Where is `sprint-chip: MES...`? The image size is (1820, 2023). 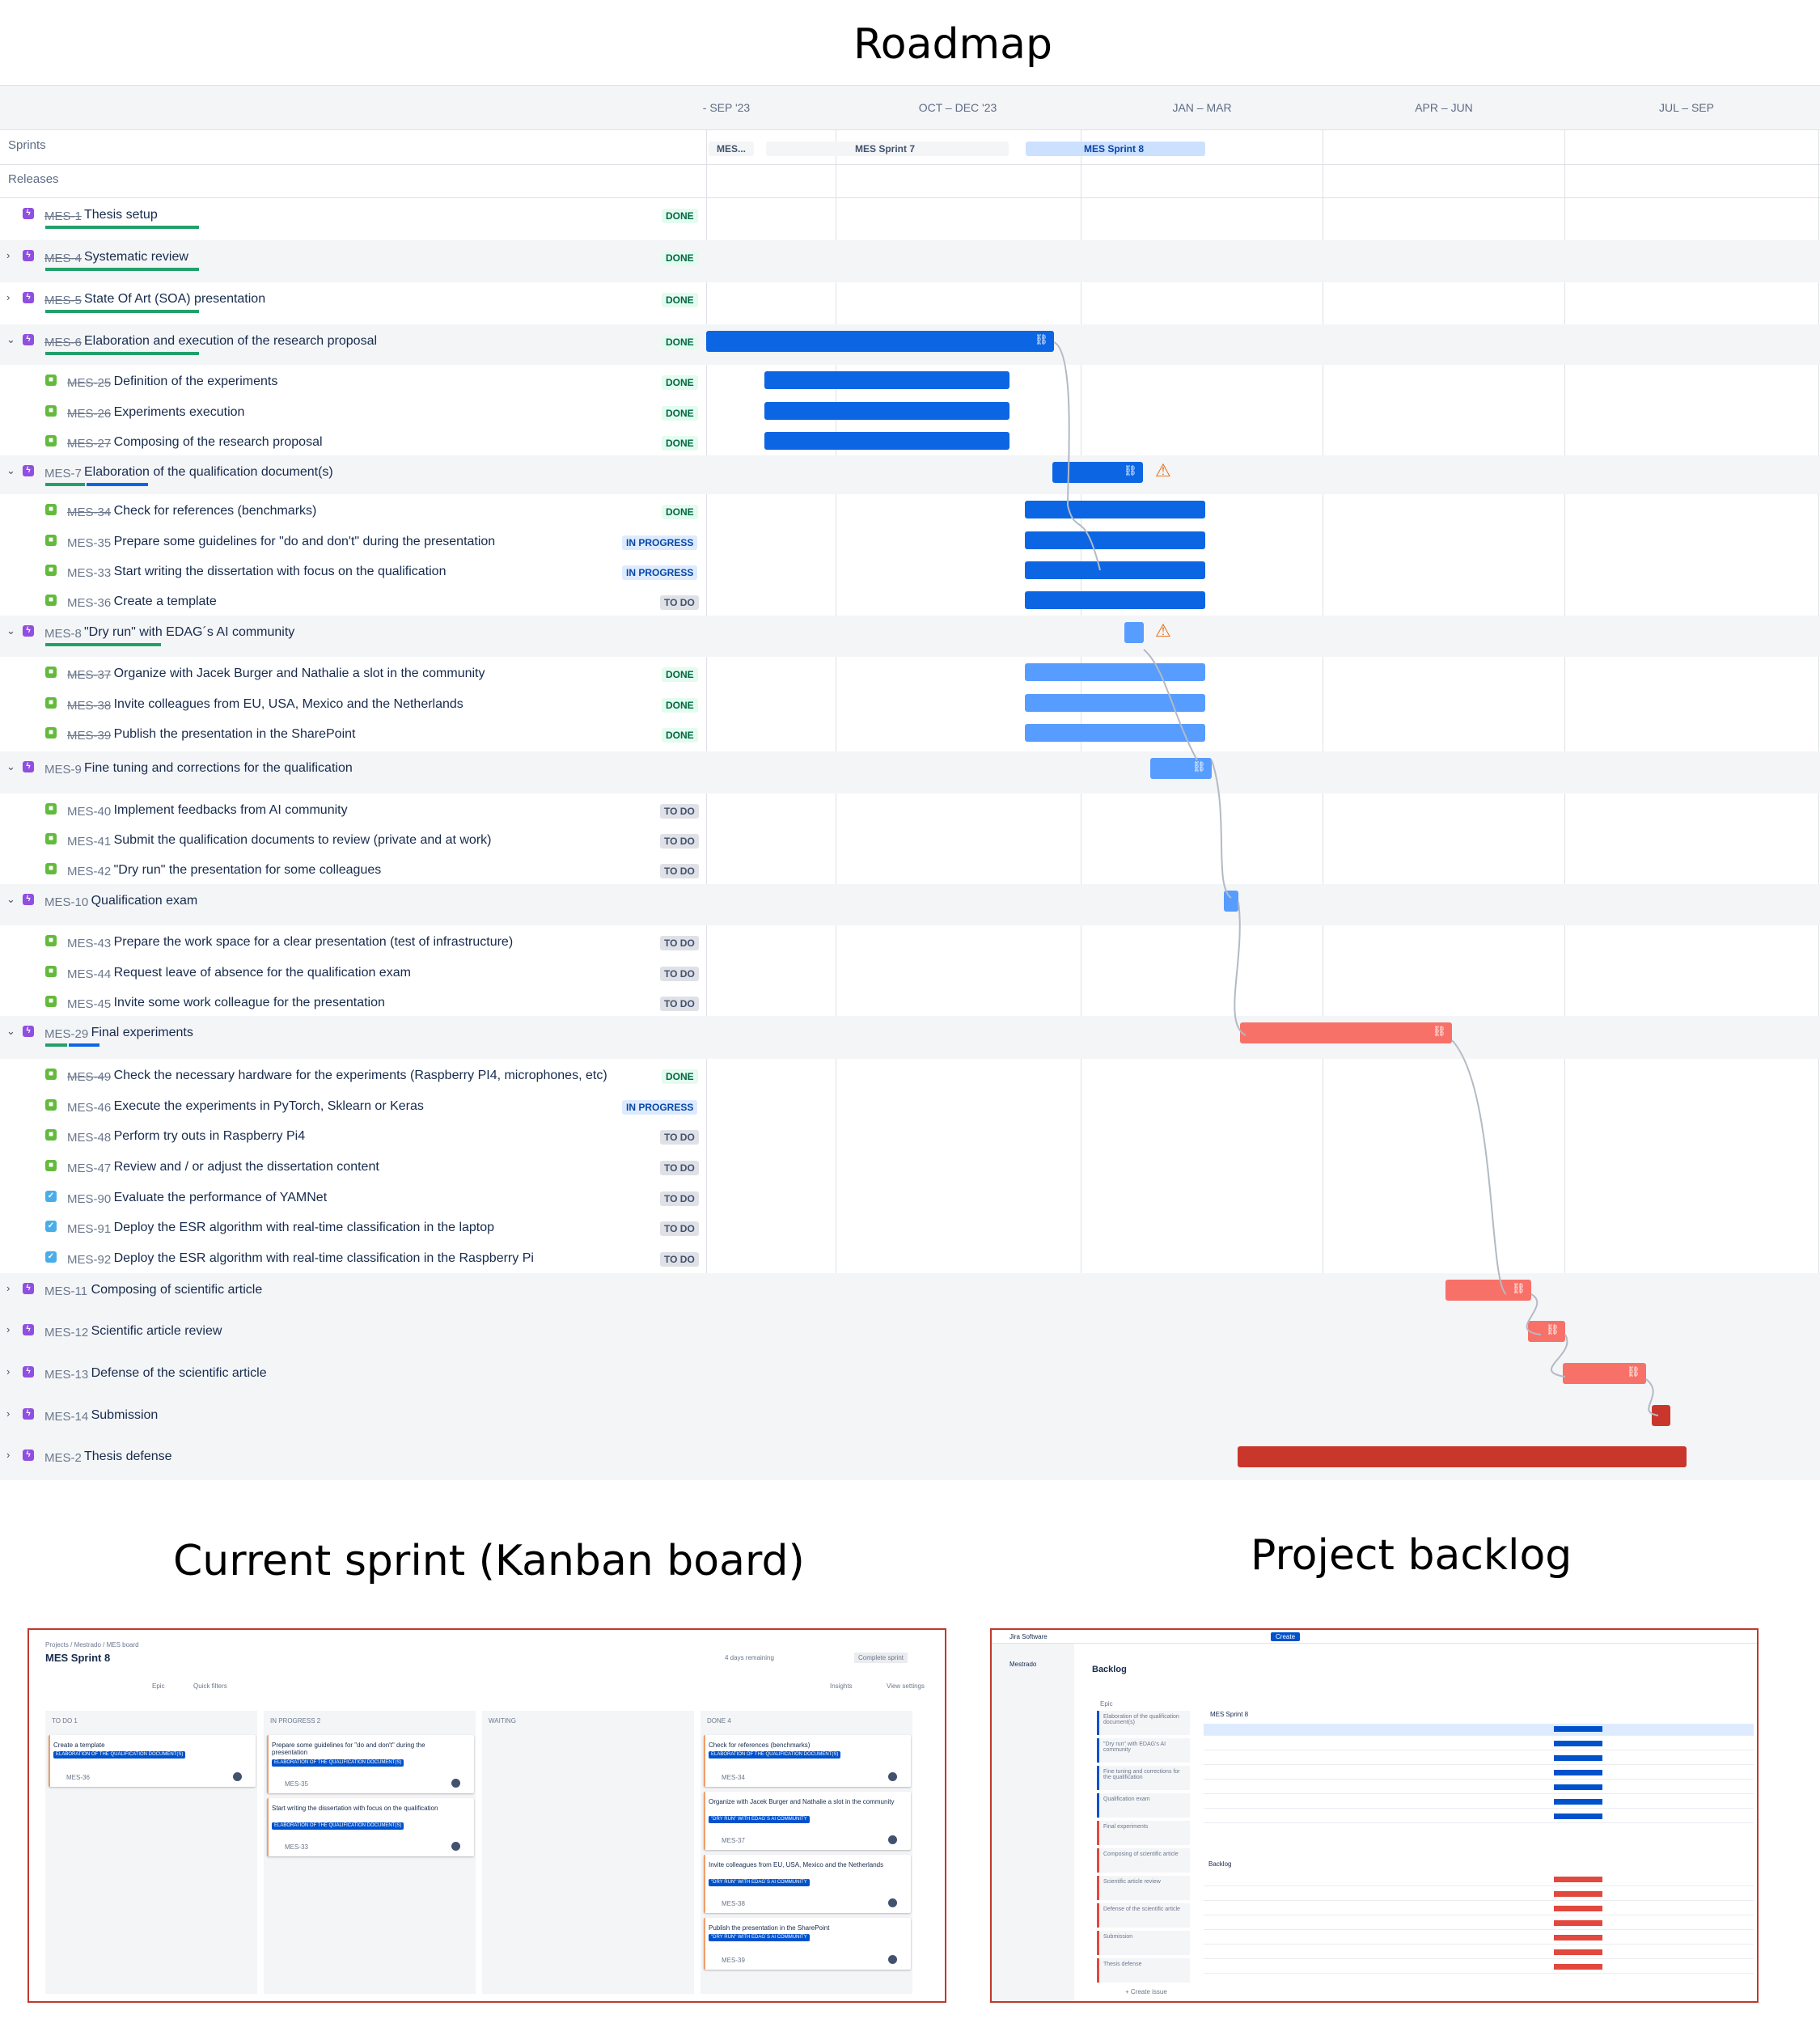
sprint-chip: MES... is located at coordinates (731, 149).